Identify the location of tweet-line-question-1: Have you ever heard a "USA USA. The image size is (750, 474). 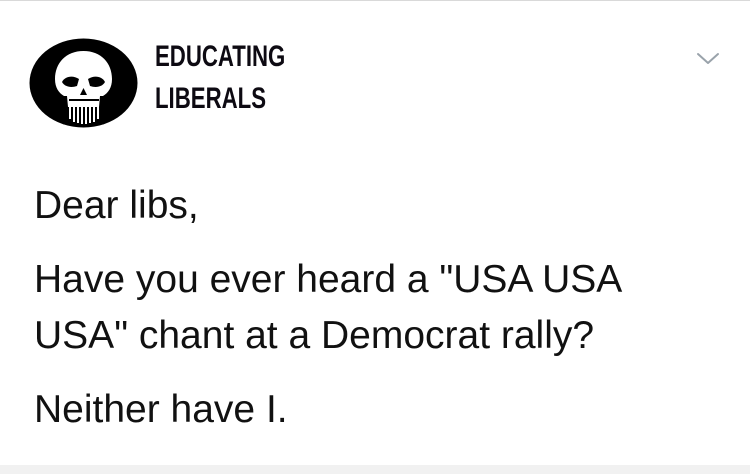
(328, 279).